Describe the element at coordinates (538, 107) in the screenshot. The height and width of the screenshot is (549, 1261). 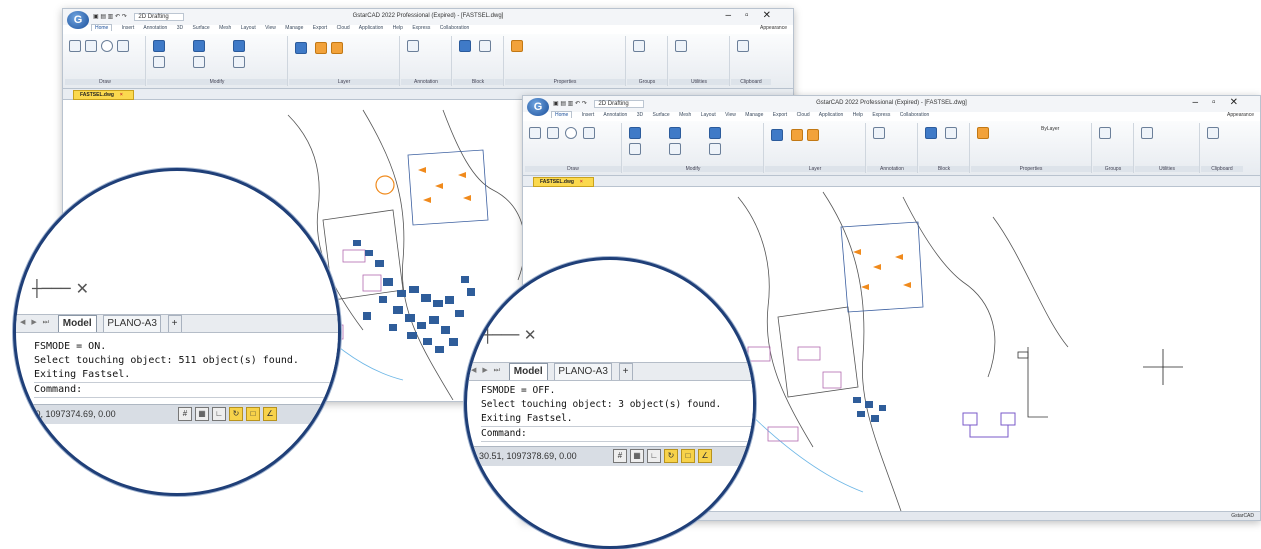
I see `app-menu-button: G` at that location.